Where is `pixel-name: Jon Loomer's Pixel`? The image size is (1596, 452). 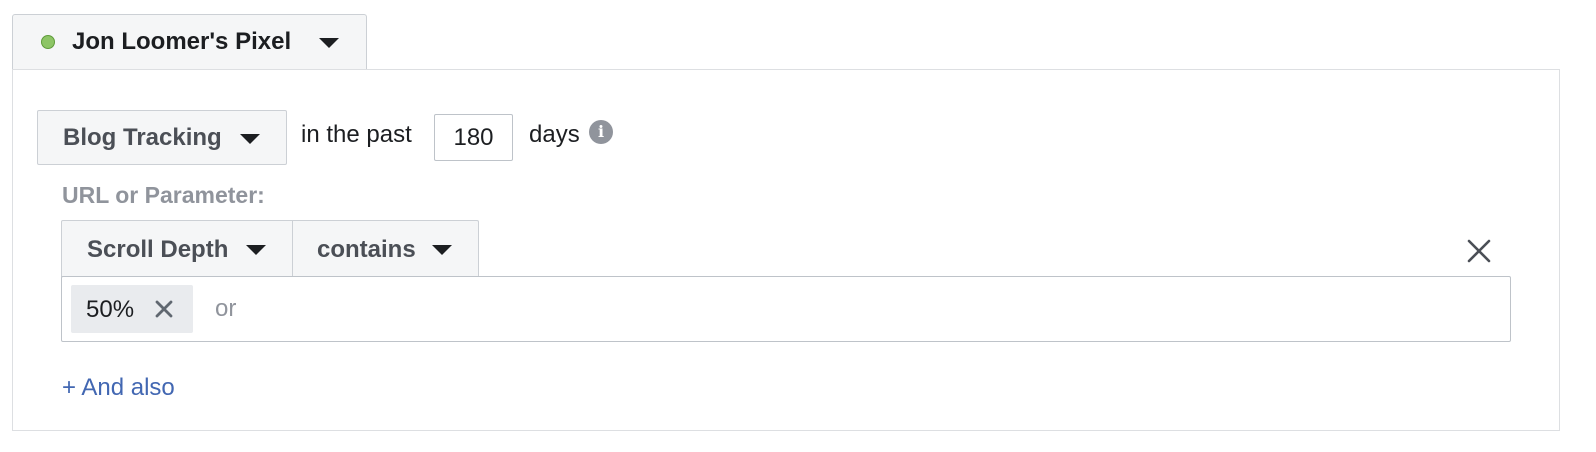 pixel-name: Jon Loomer's Pixel is located at coordinates (182, 41).